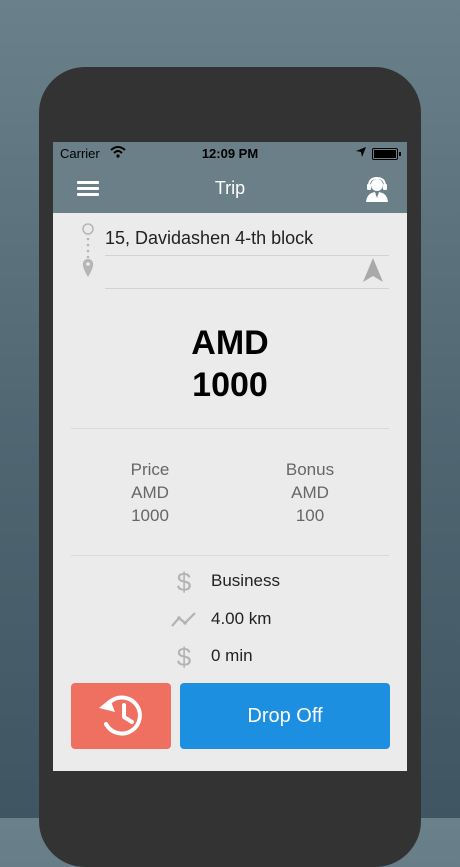 The image size is (460, 867). I want to click on location-arrow-icon, so click(361, 152).